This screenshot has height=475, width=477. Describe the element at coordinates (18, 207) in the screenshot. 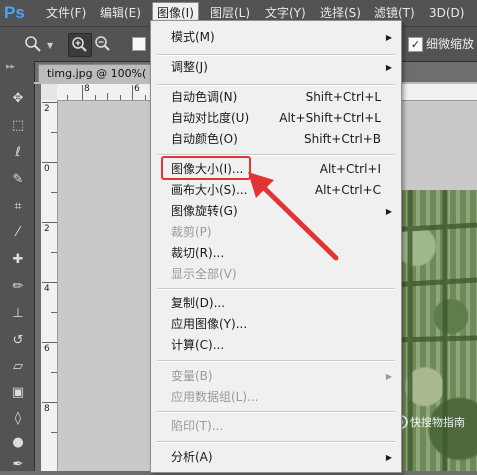

I see `crop-tool-icon: ⌗` at that location.